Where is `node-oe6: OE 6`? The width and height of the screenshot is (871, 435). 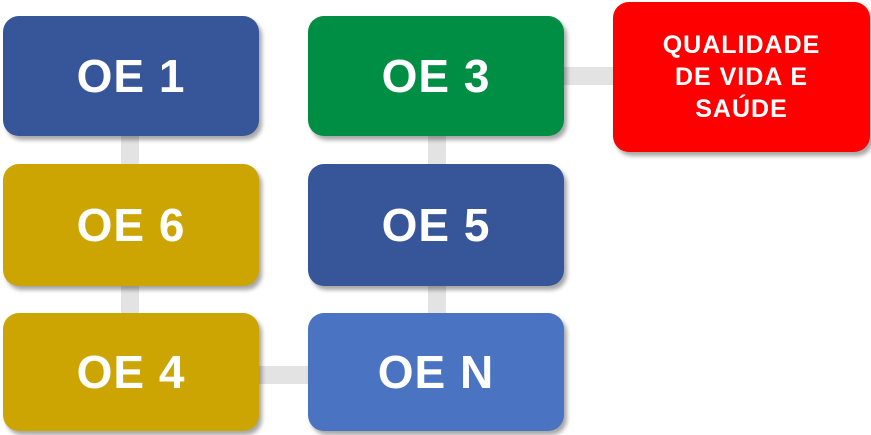 node-oe6: OE 6 is located at coordinates (131, 225).